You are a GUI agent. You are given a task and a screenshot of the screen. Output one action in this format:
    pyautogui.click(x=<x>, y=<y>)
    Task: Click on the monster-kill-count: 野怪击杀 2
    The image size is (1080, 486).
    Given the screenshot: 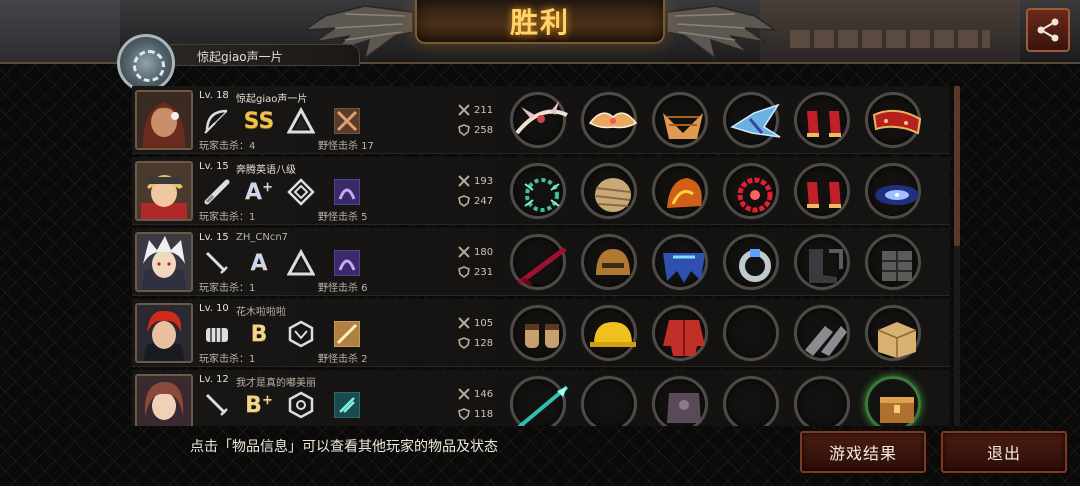 What is the action you would take?
    pyautogui.click(x=343, y=359)
    